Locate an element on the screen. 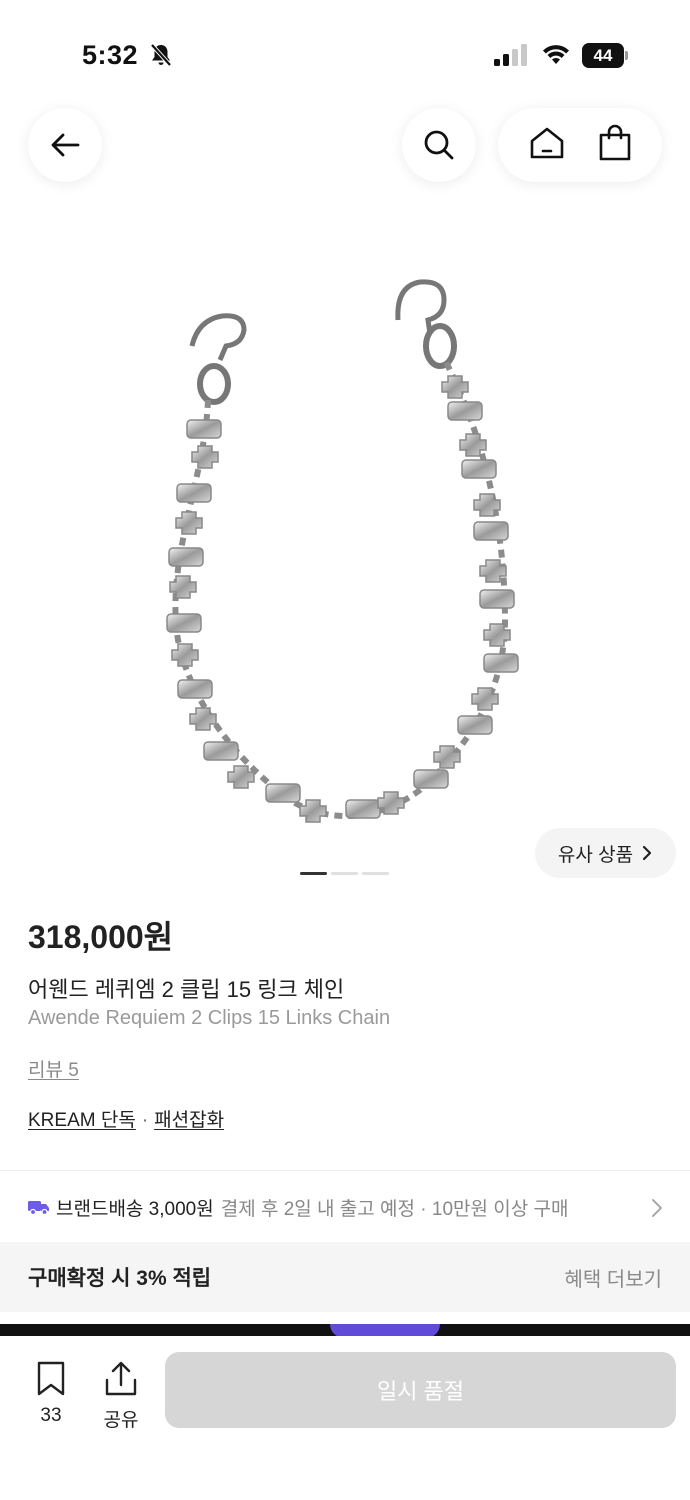 This screenshot has width=690, height=1500. similar-products-label: 유사 상품 is located at coordinates (595, 855).